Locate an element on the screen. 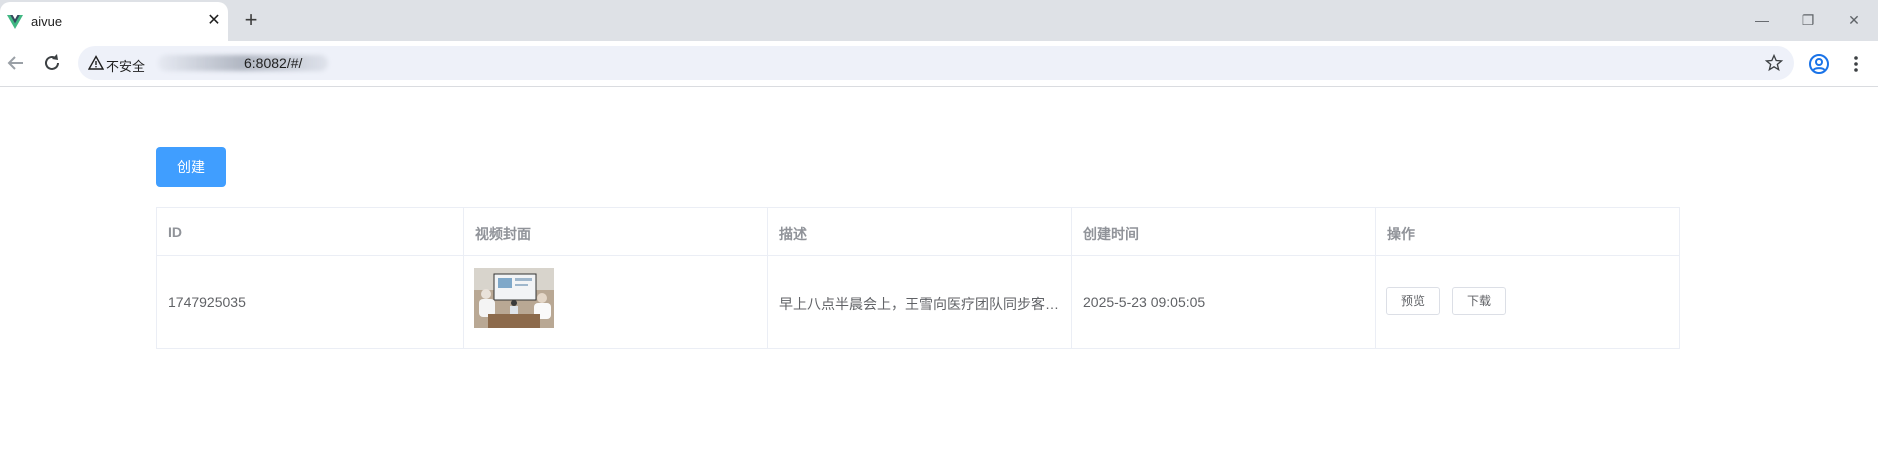 This screenshot has width=1878, height=463. video-cover-thumbnail is located at coordinates (514, 298).